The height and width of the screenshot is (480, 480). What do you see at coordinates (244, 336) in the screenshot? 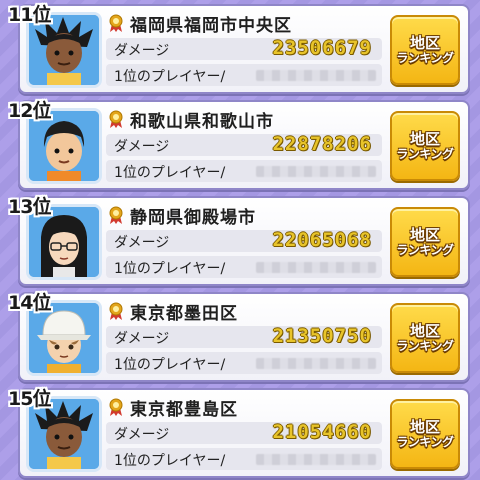
I see `damage-box: ダメージ 21350750` at bounding box center [244, 336].